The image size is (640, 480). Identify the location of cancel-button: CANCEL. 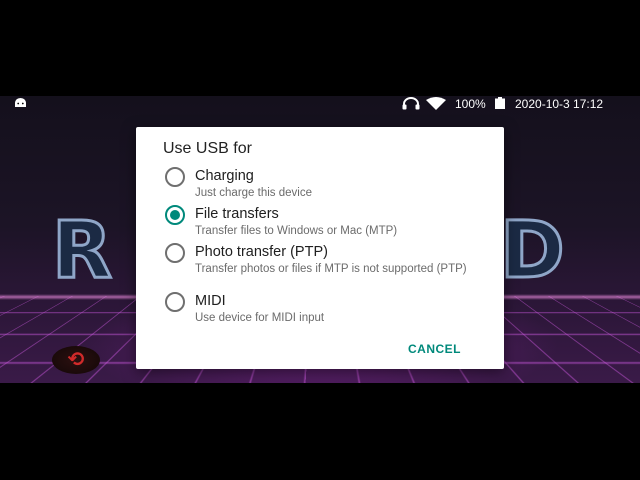
(434, 349).